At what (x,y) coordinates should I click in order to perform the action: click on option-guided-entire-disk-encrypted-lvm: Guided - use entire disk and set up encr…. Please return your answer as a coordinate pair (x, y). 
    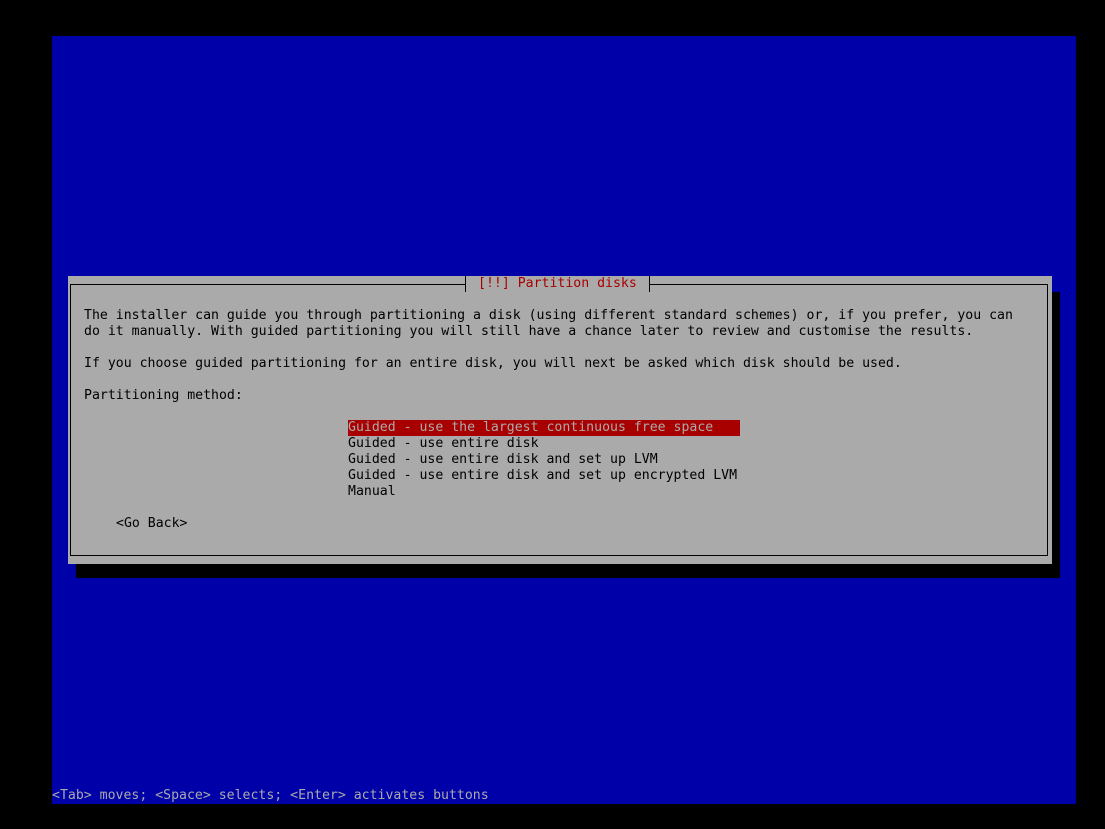
    Looking at the image, I should click on (544, 476).